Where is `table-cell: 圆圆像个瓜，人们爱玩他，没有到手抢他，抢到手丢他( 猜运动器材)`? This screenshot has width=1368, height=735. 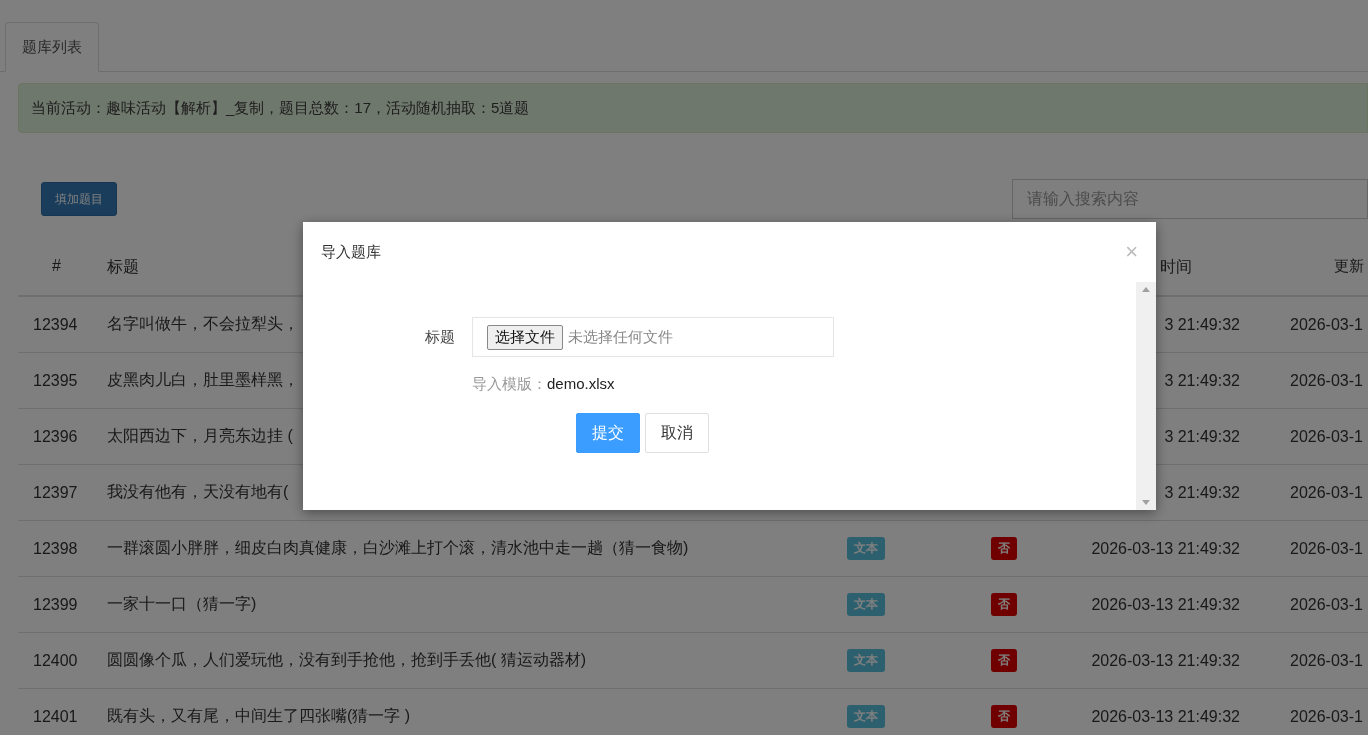
table-cell: 圆圆像个瓜，人们爱玩他，没有到手抢他，抢到手丢他( 猜运动器材) is located at coordinates (347, 659).